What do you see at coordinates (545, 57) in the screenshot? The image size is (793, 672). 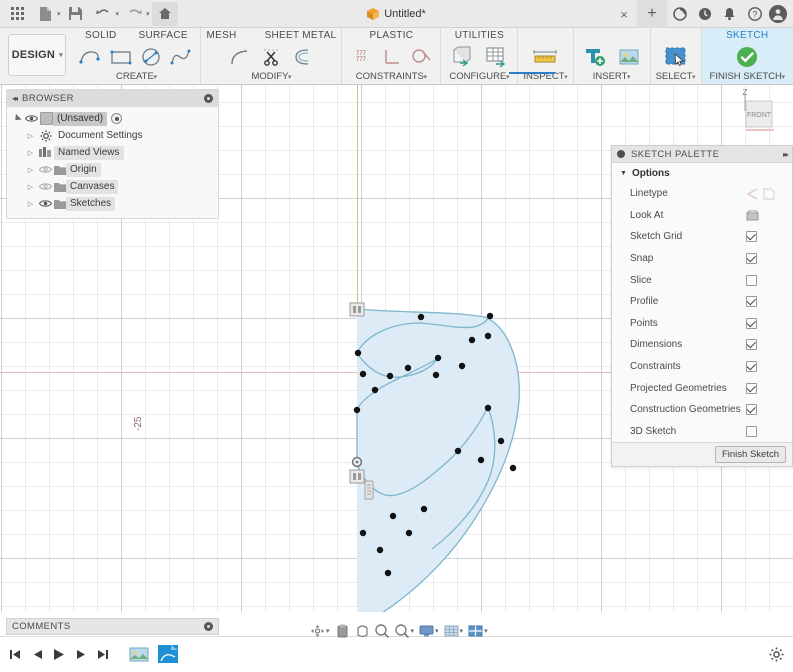 I see `measure-icon` at bounding box center [545, 57].